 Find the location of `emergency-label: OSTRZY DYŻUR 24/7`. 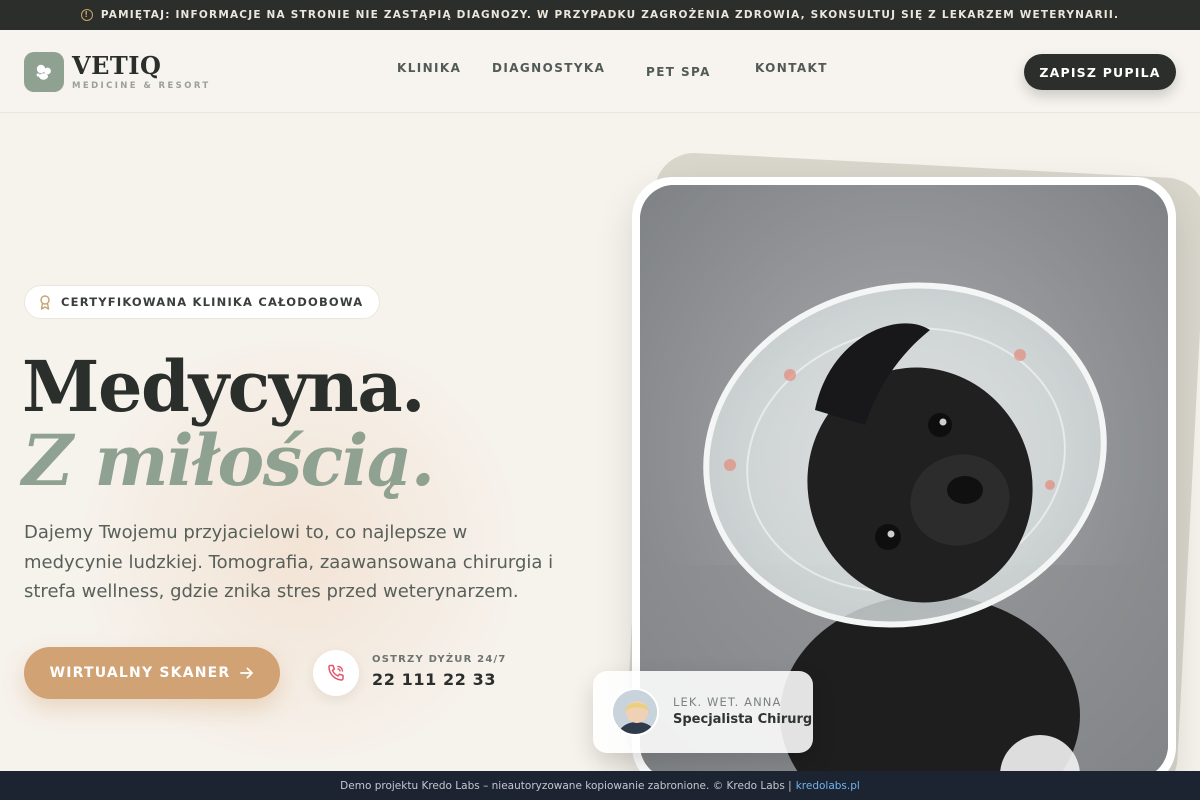

emergency-label: OSTRZY DYŻUR 24/7 is located at coordinates (439, 659).